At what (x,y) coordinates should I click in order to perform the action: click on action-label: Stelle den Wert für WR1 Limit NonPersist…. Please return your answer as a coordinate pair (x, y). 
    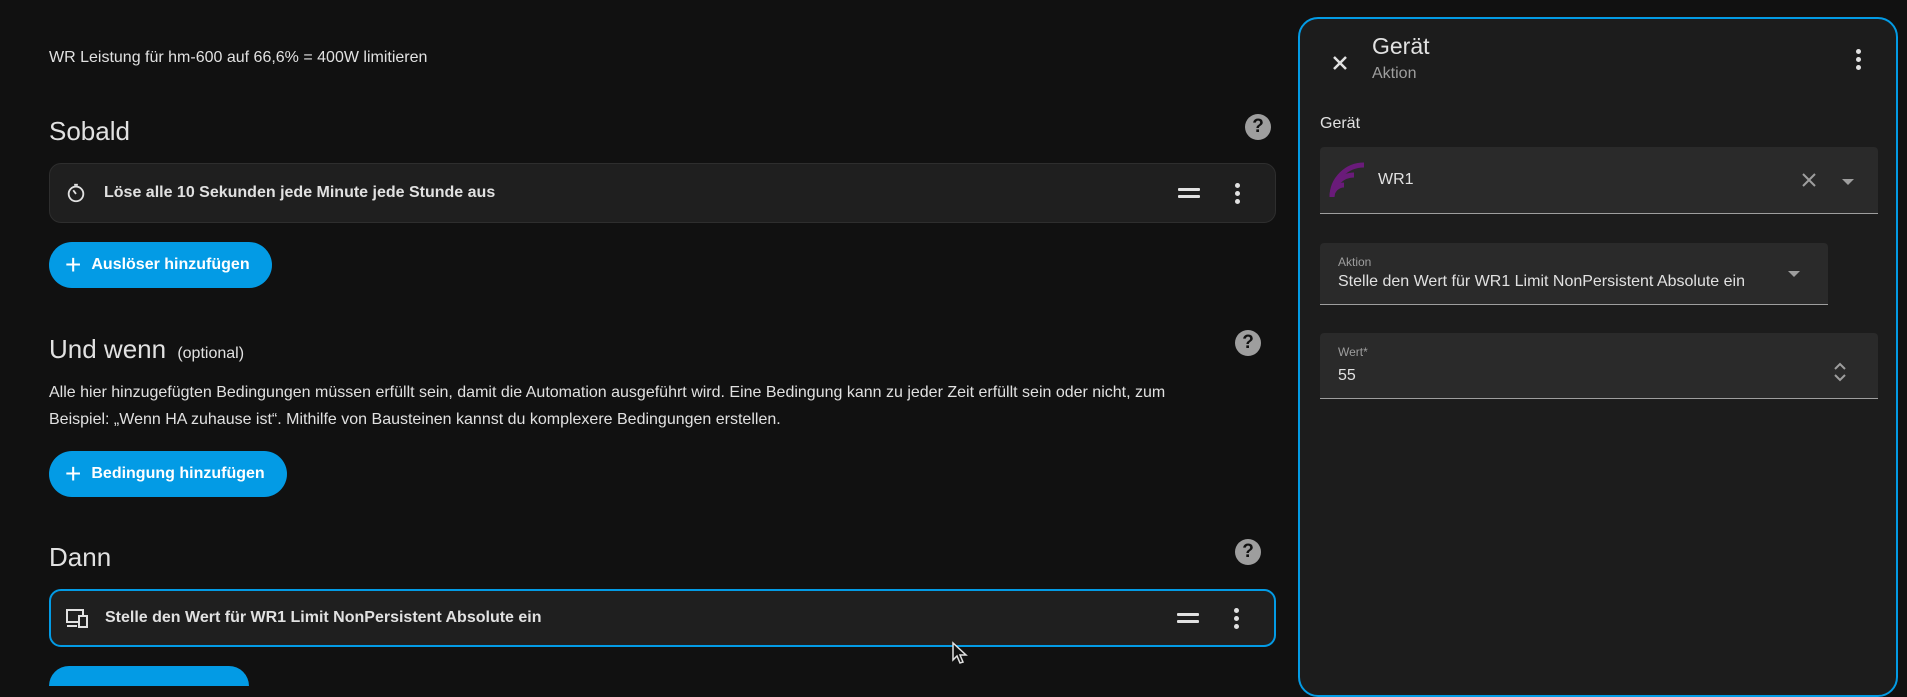
    Looking at the image, I should click on (323, 617).